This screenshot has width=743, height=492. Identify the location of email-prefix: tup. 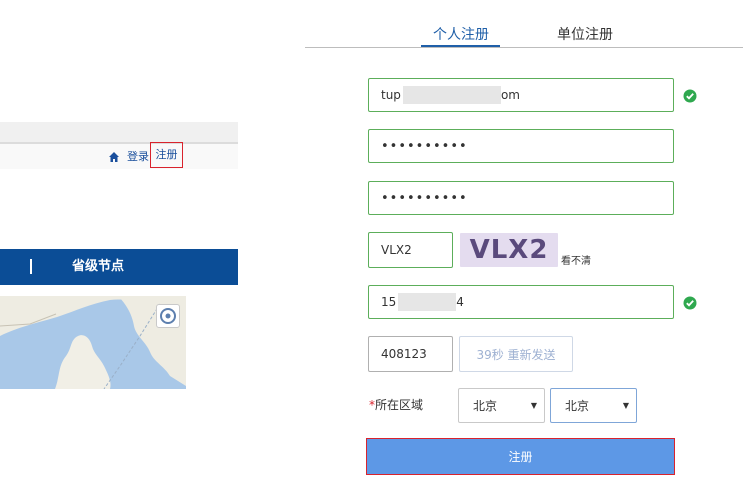
(391, 95).